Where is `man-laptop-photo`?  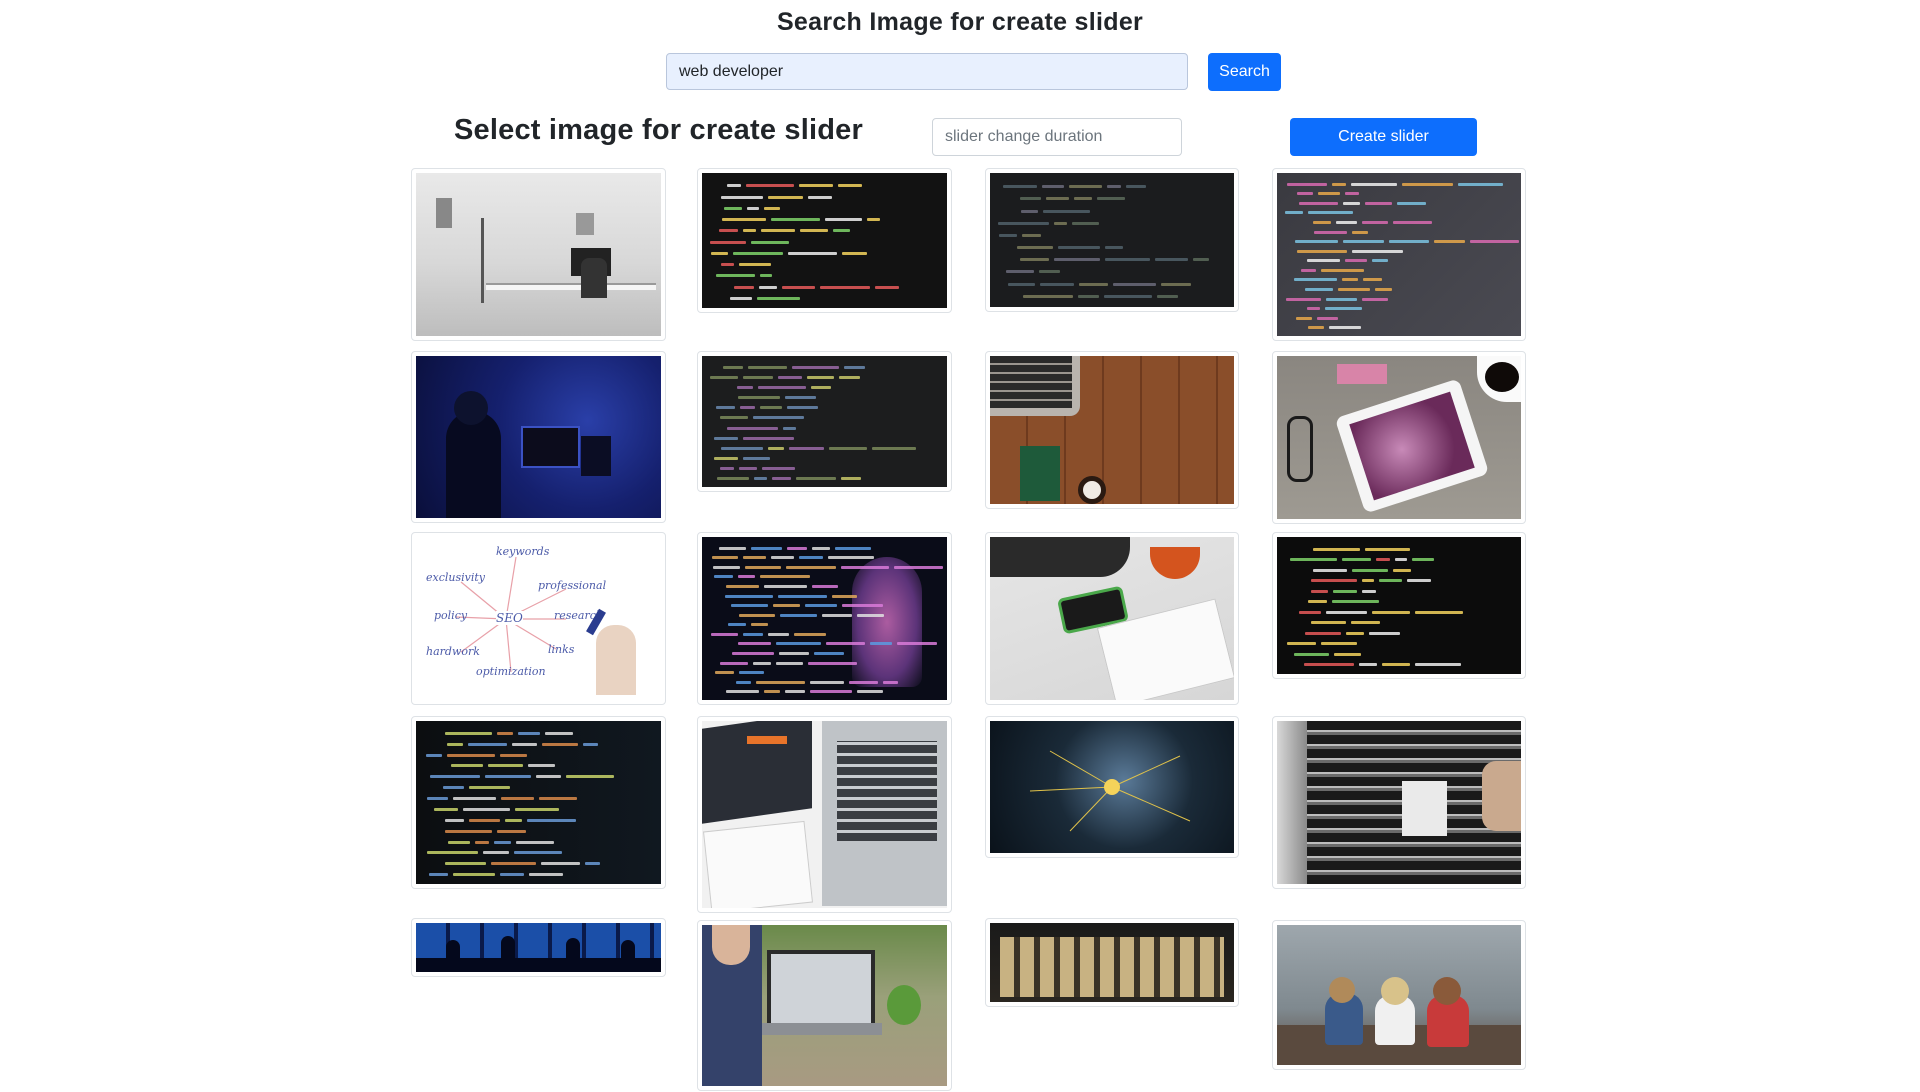 man-laptop-photo is located at coordinates (824, 1005).